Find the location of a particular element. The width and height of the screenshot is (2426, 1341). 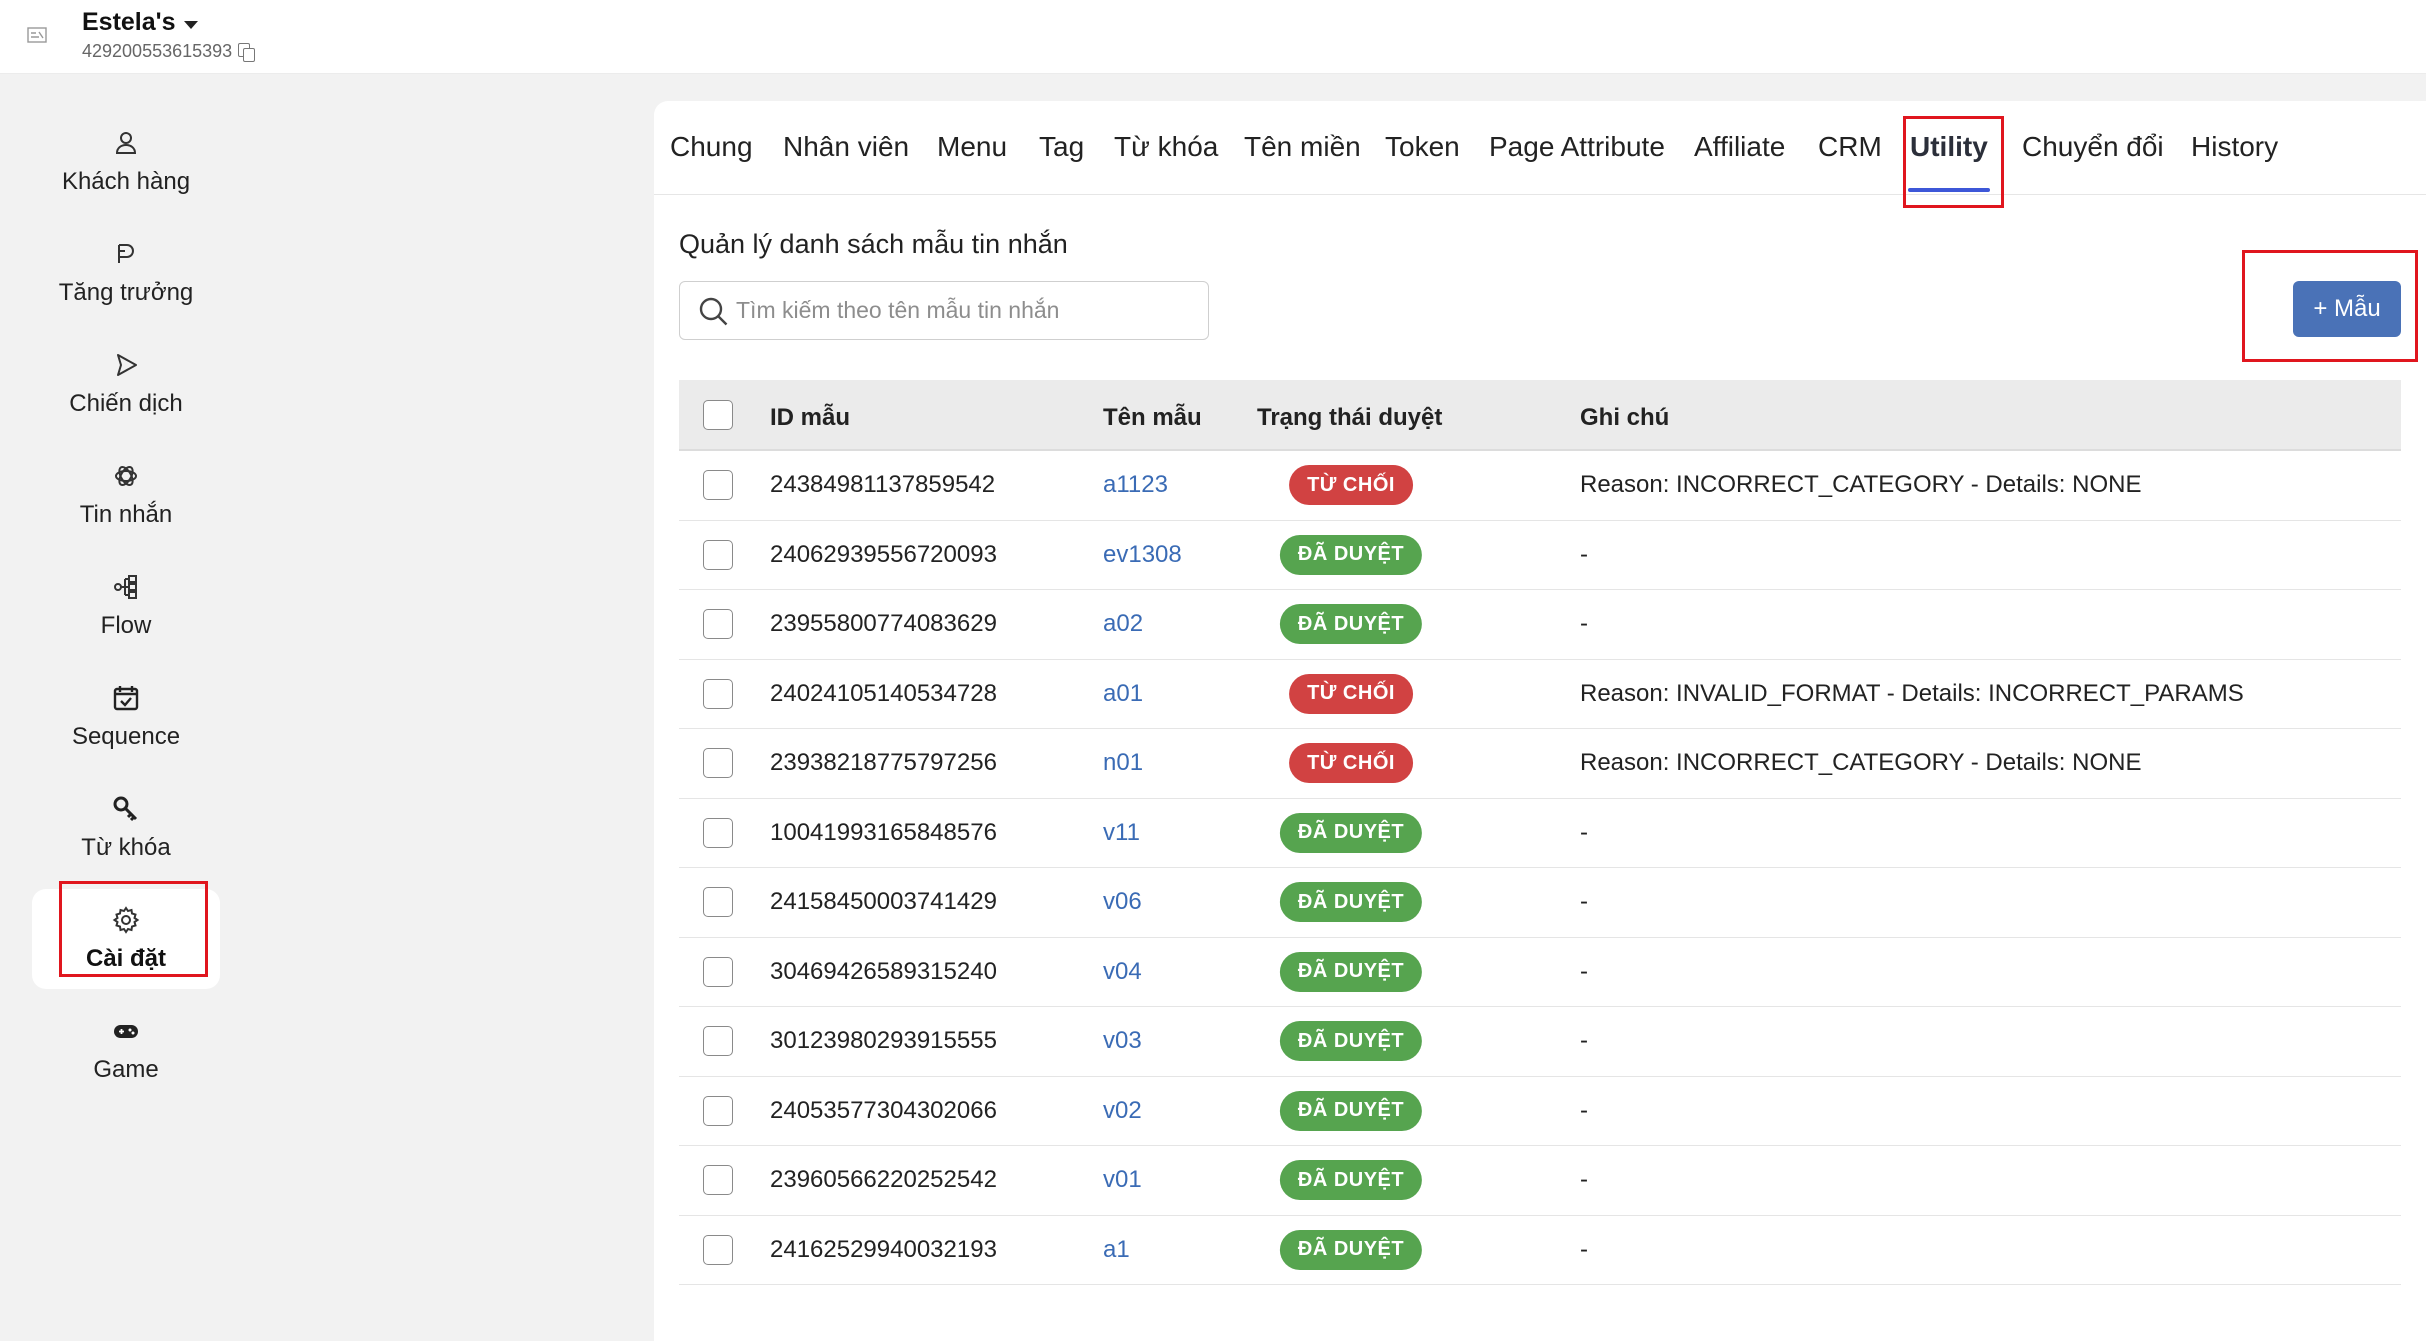

template-id: 24053577304302066 is located at coordinates (883, 1110).